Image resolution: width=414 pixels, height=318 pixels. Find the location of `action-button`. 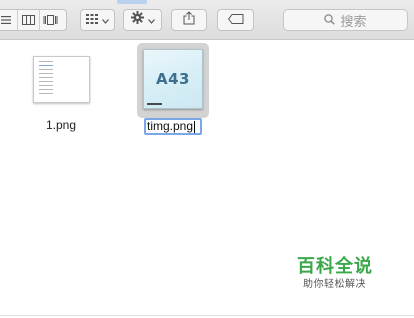

action-button is located at coordinates (142, 20).